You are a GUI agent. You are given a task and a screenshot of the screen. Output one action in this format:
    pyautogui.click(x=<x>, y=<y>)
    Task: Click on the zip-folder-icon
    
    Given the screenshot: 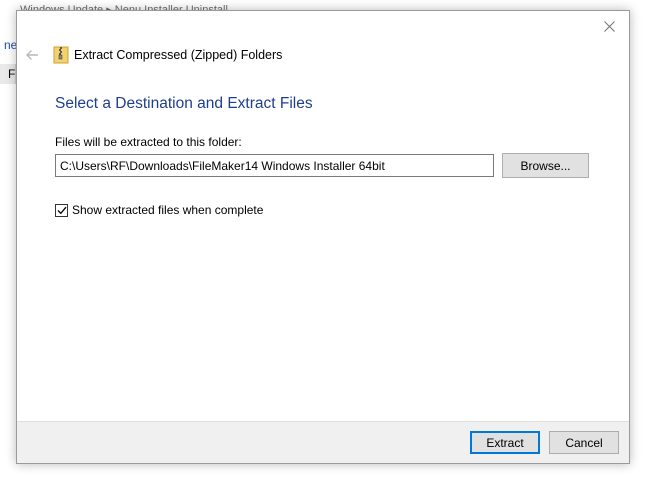 What is the action you would take?
    pyautogui.click(x=61, y=55)
    